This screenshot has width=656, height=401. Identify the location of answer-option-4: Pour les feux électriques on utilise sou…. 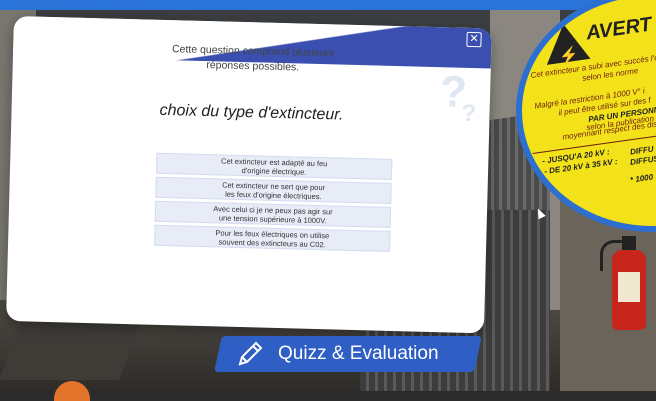
(272, 238).